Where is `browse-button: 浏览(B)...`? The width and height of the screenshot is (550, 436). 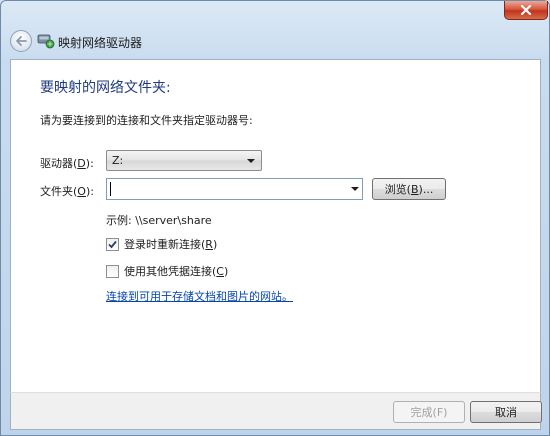 browse-button: 浏览(B)... is located at coordinates (409, 189).